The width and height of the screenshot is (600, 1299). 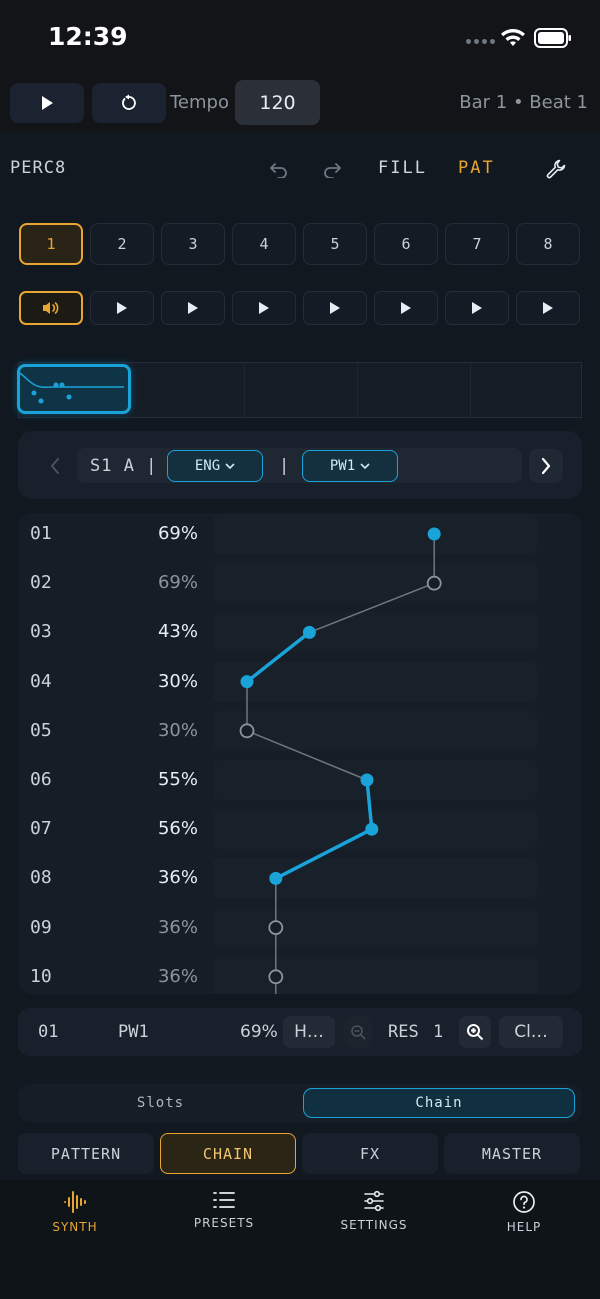 I want to click on selector-label: S1 A |, so click(x=124, y=466).